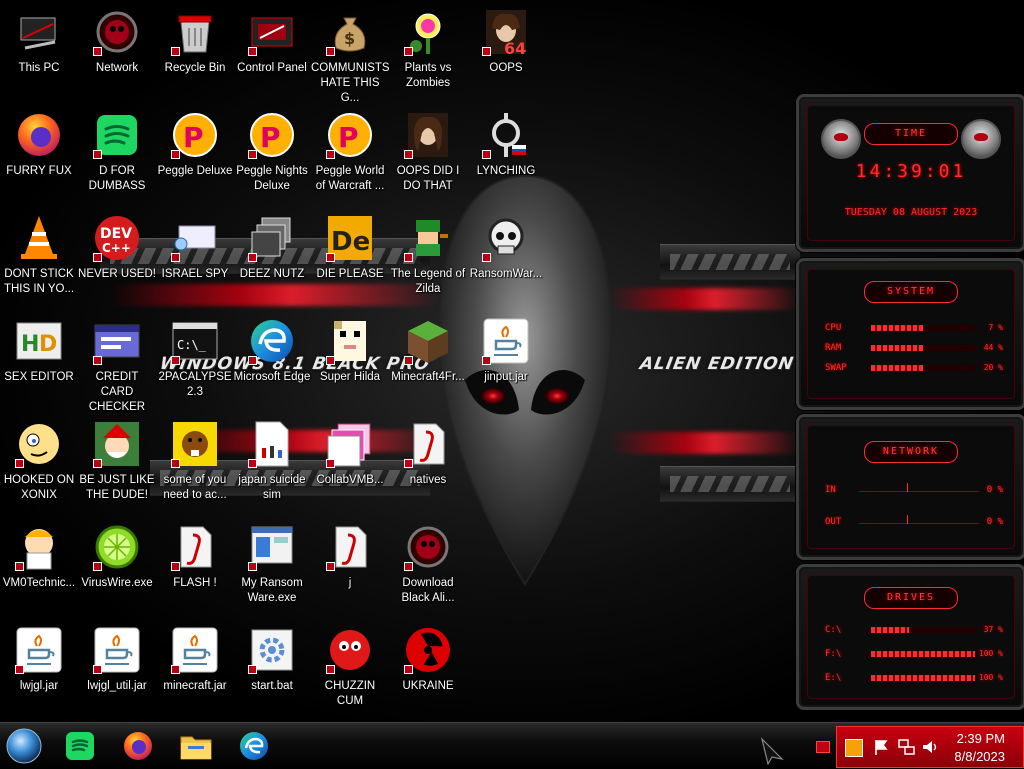  I want to click on desktop-icon: DEV C++ NEVER USED!, so click(117, 248).